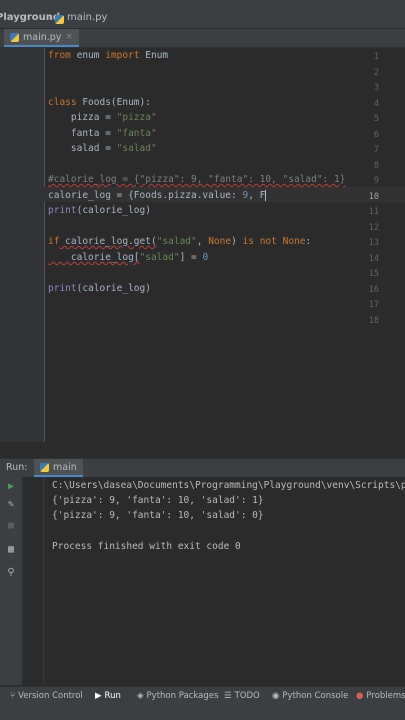 This screenshot has height=720, width=405. What do you see at coordinates (376, 119) in the screenshot?
I see `line-number: 5` at bounding box center [376, 119].